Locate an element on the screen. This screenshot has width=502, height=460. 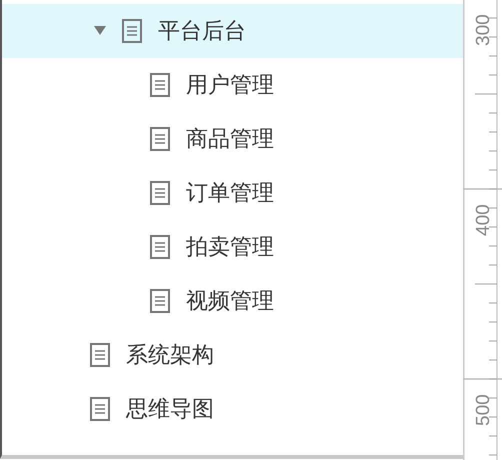
caret-icon is located at coordinates (100, 31).